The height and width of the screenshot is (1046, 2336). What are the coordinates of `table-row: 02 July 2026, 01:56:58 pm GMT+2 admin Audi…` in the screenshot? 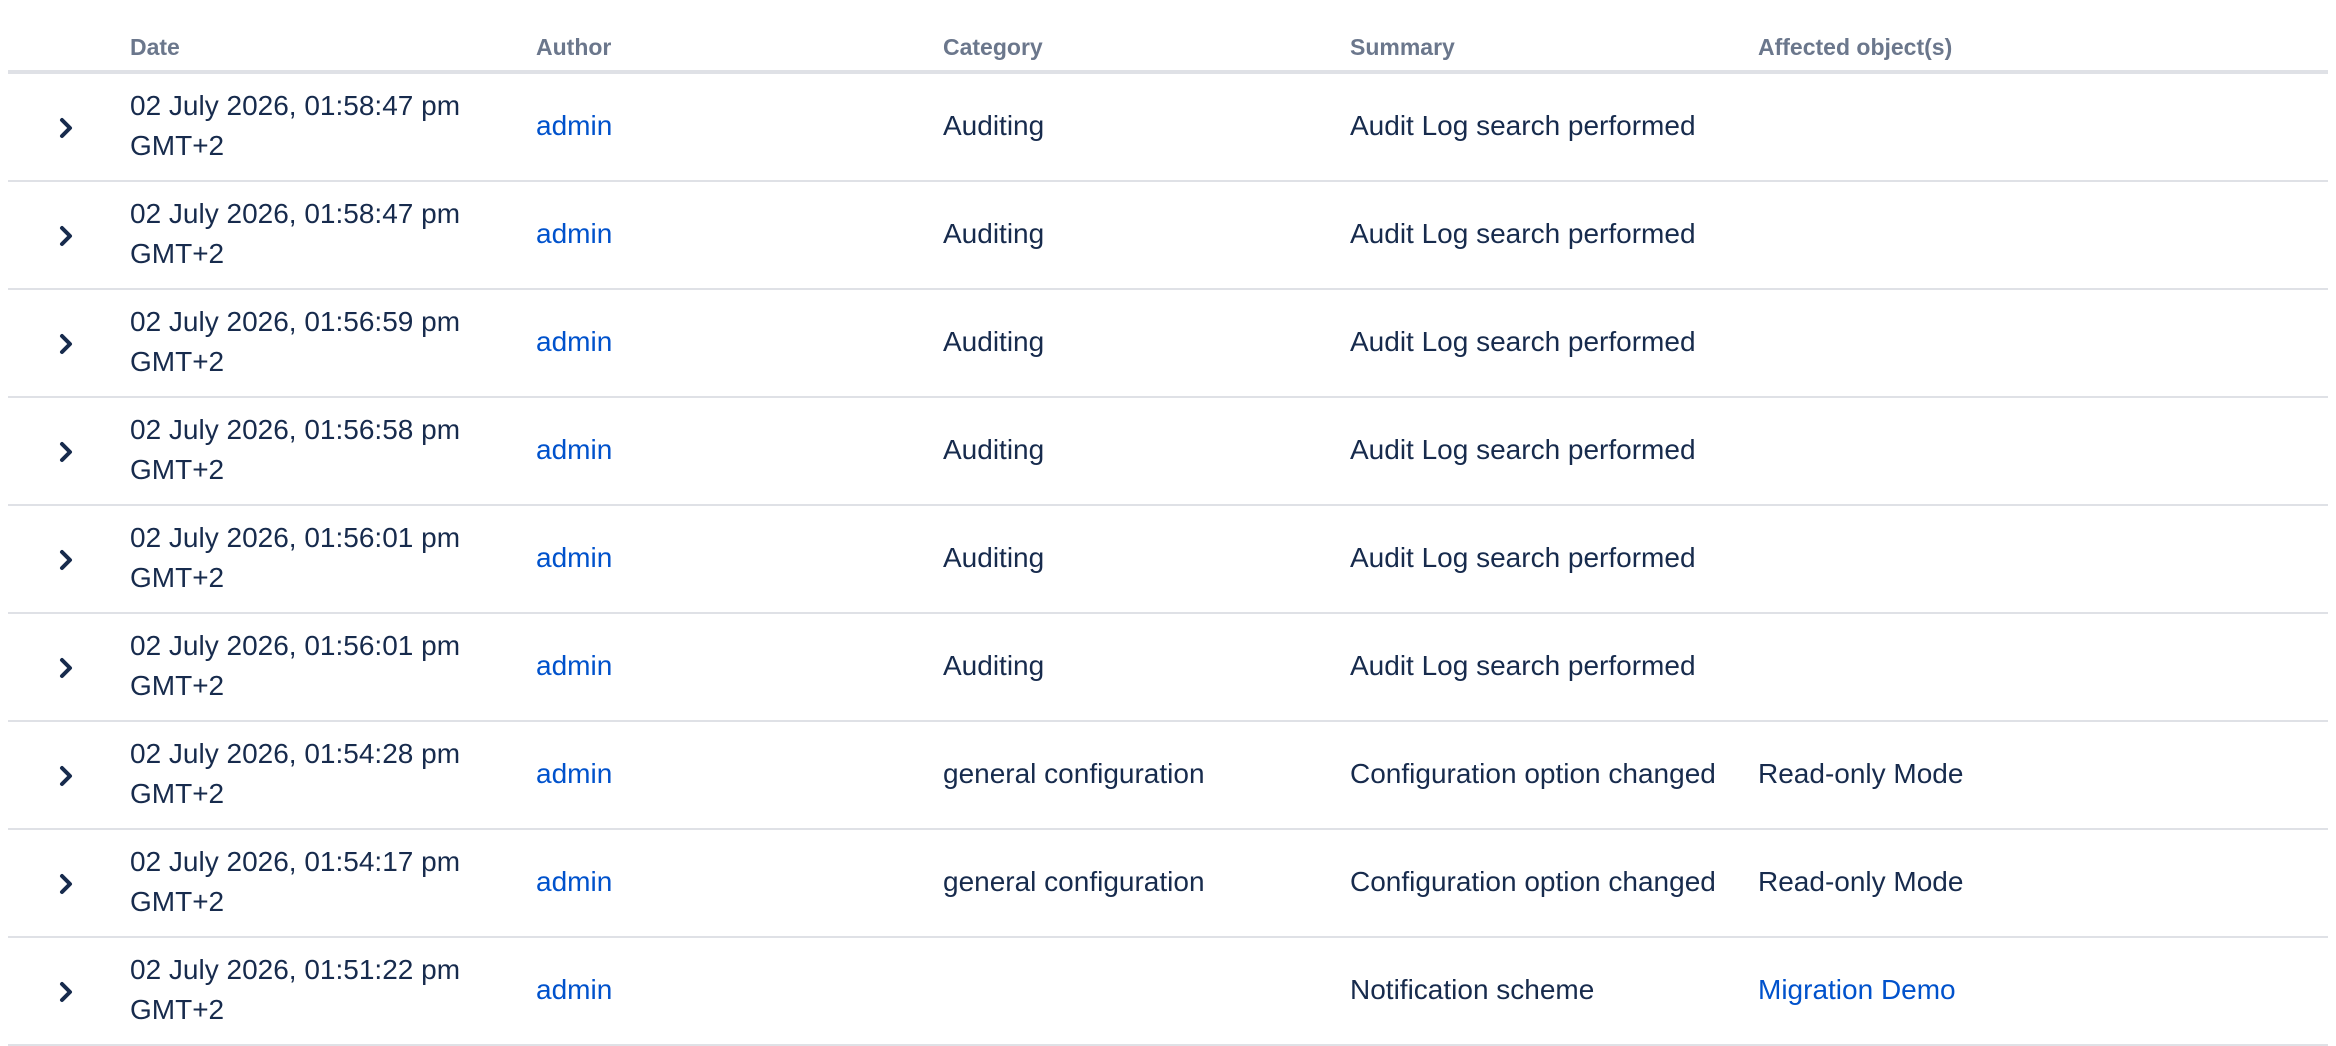 It's located at (1168, 452).